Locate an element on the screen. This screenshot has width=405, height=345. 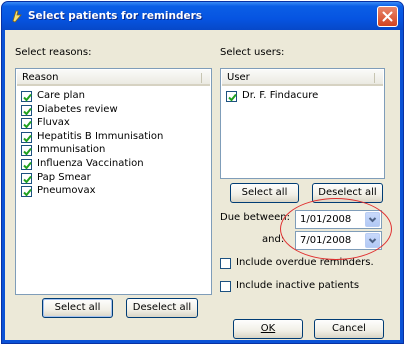
list-item-label: Diabetes review is located at coordinates (77, 109).